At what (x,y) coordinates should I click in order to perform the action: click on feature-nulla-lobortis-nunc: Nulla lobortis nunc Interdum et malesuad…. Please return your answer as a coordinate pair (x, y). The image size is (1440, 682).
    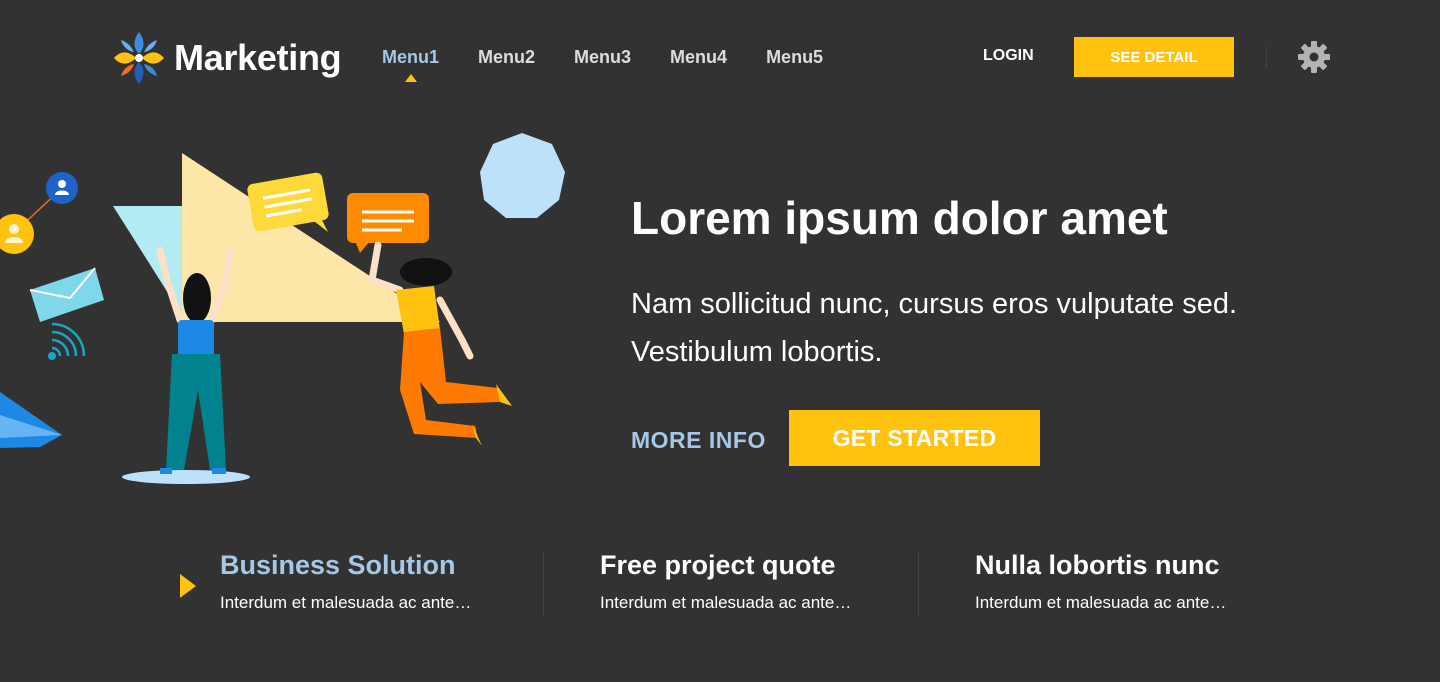
    Looking at the image, I should click on (1100, 581).